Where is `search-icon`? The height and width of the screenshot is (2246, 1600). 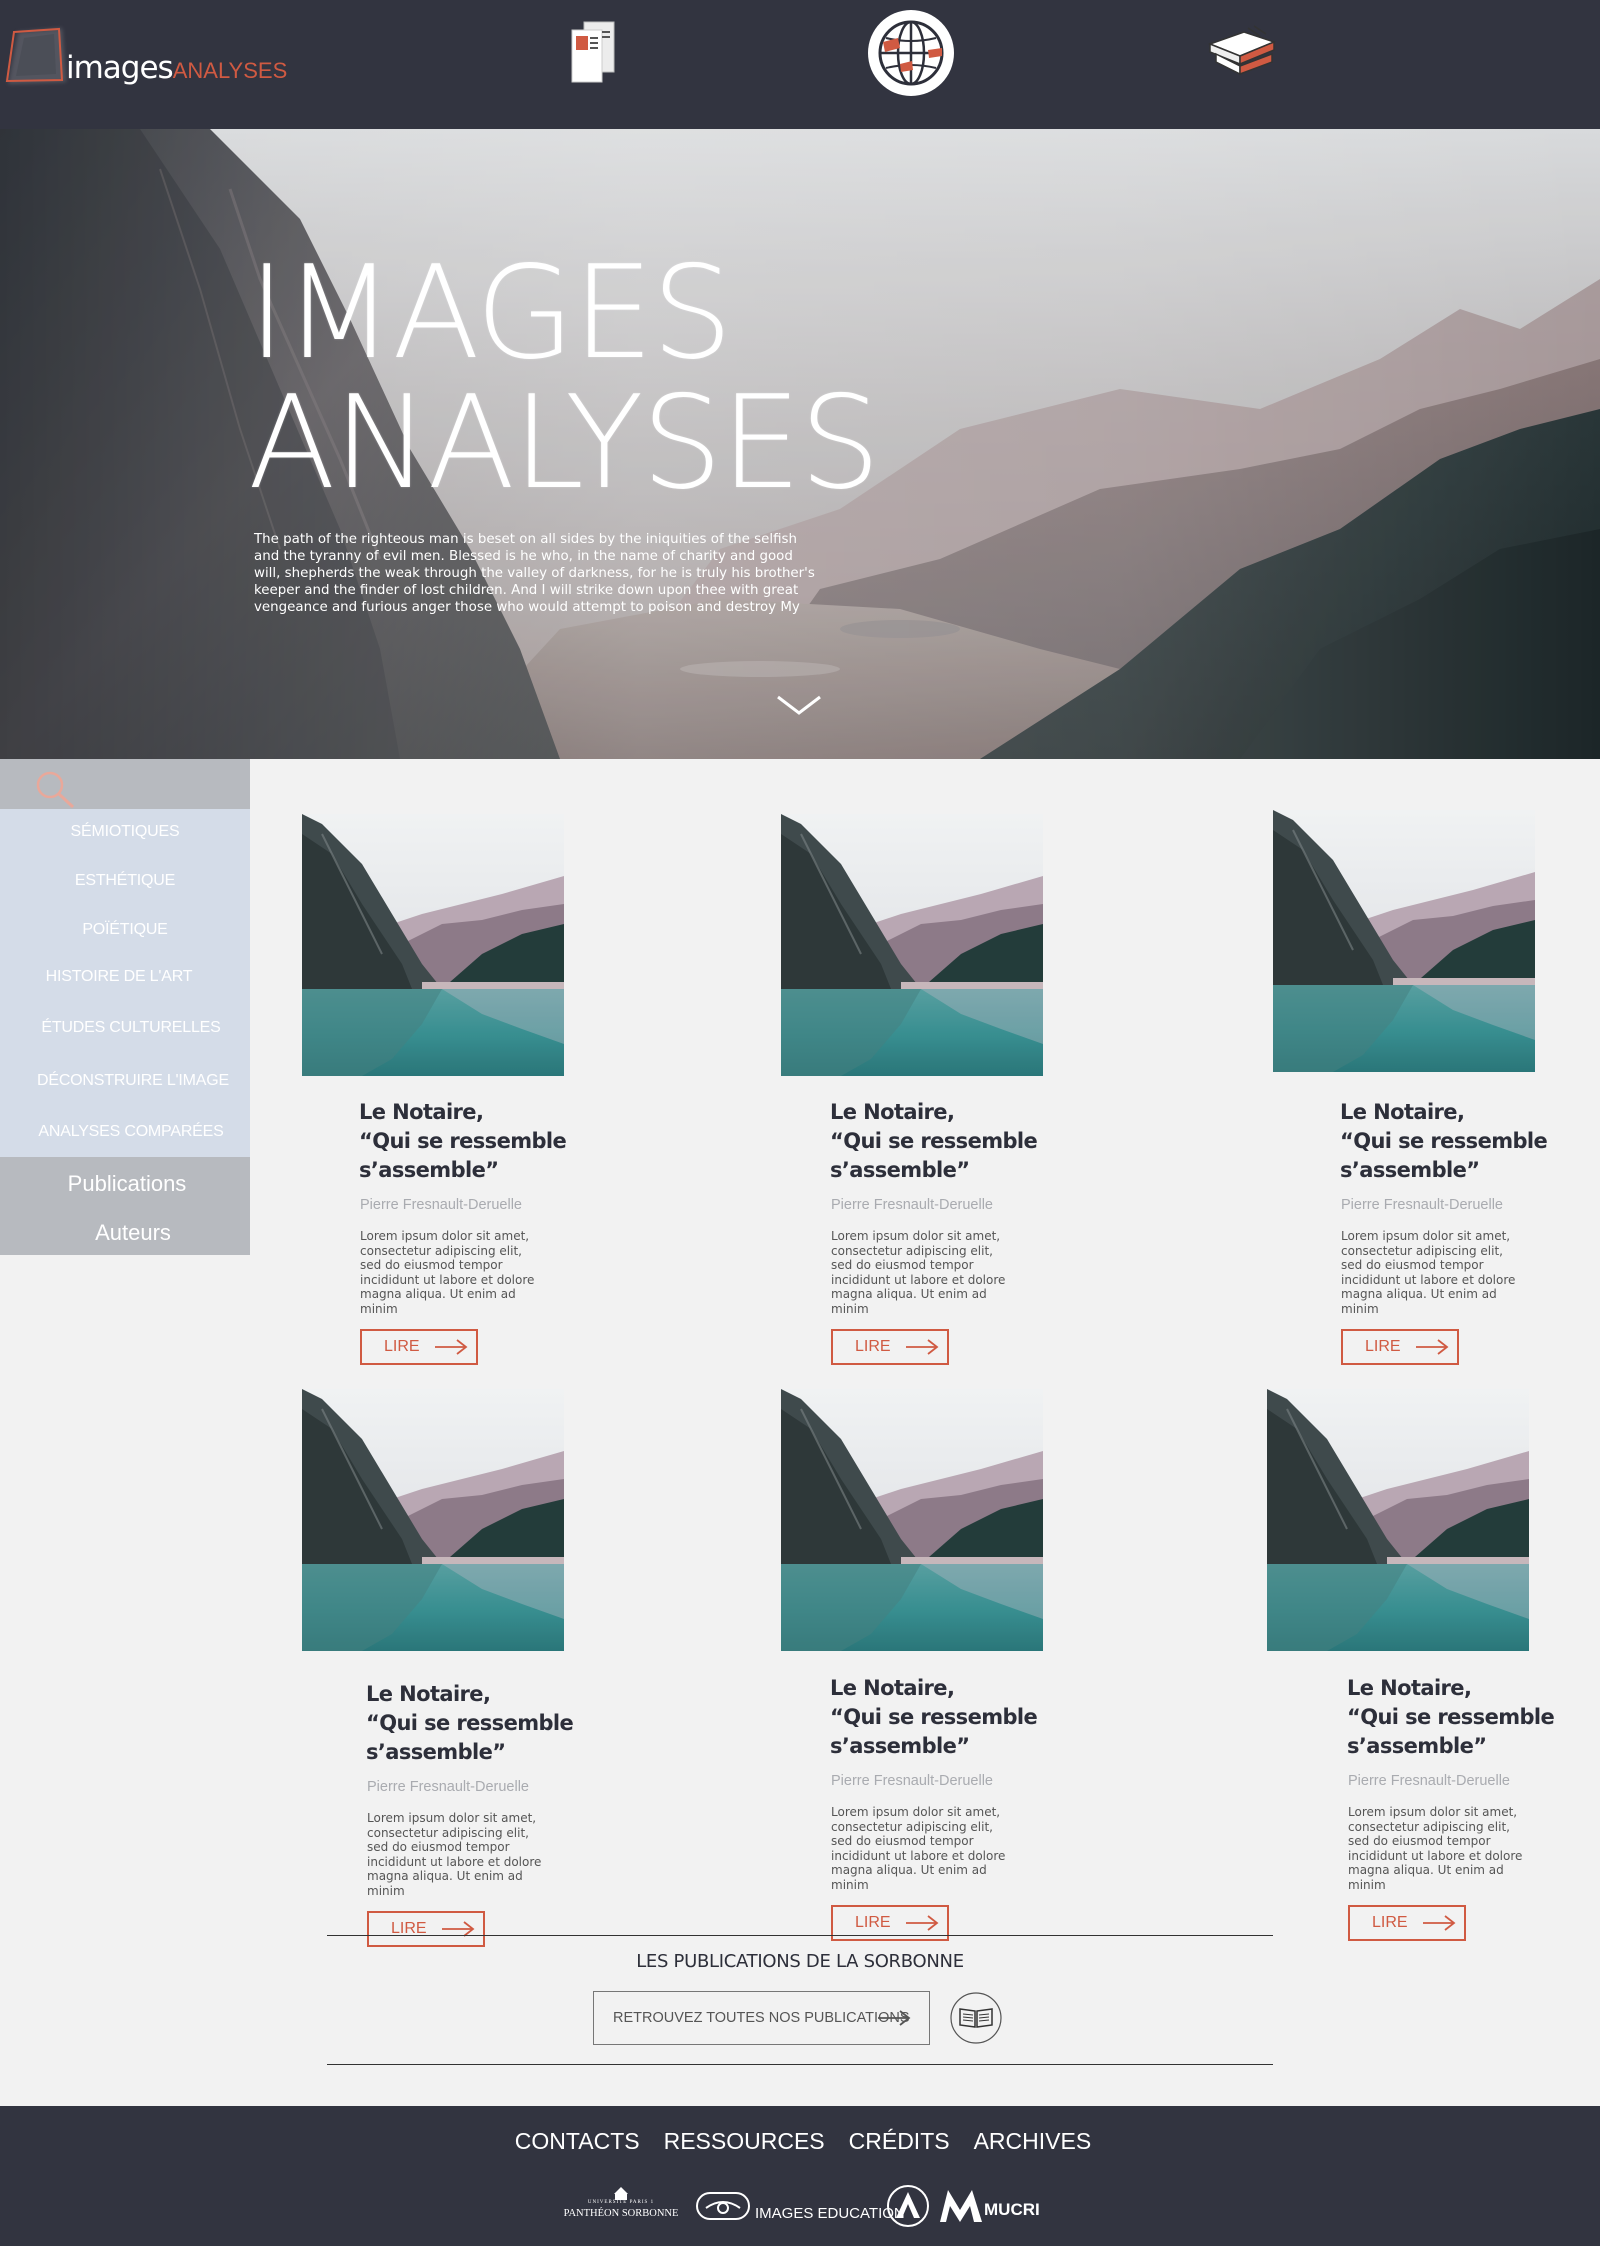 search-icon is located at coordinates (55, 790).